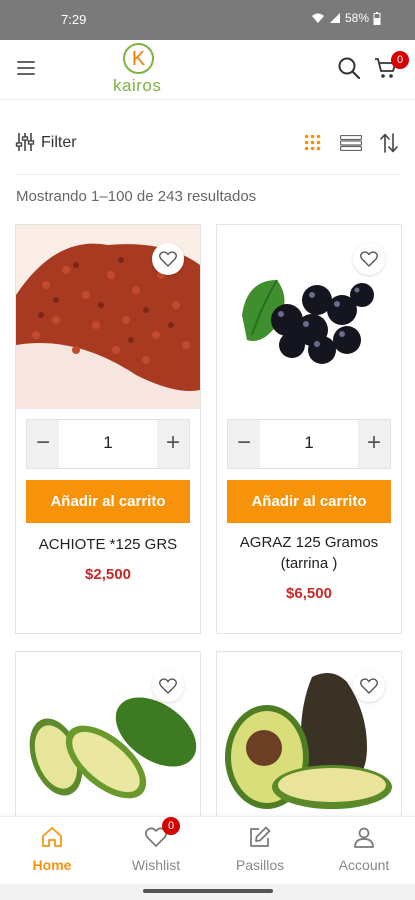  What do you see at coordinates (207, 174) in the screenshot?
I see `divider` at bounding box center [207, 174].